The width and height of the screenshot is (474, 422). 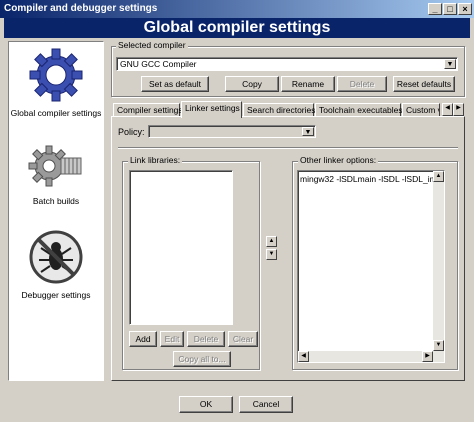 I want to click on reset-defaults-button: Reset defaults, so click(x=424, y=84).